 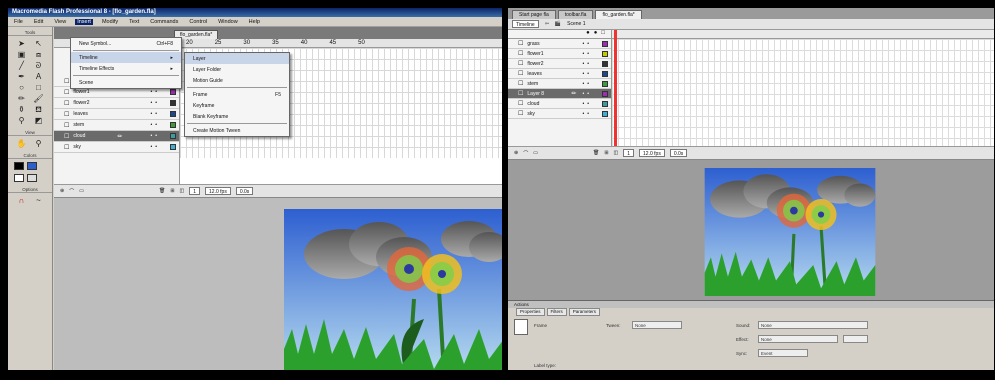 What do you see at coordinates (198, 22) in the screenshot?
I see `menu-control: Control` at bounding box center [198, 22].